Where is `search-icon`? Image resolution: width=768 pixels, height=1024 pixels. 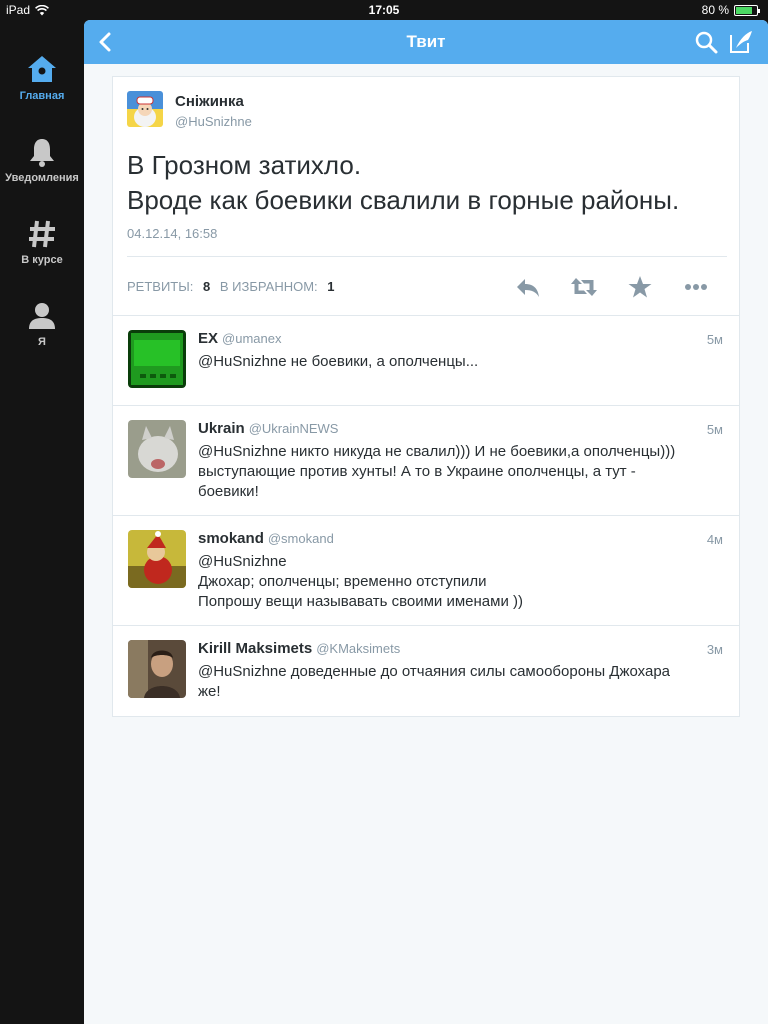
search-icon is located at coordinates (706, 42).